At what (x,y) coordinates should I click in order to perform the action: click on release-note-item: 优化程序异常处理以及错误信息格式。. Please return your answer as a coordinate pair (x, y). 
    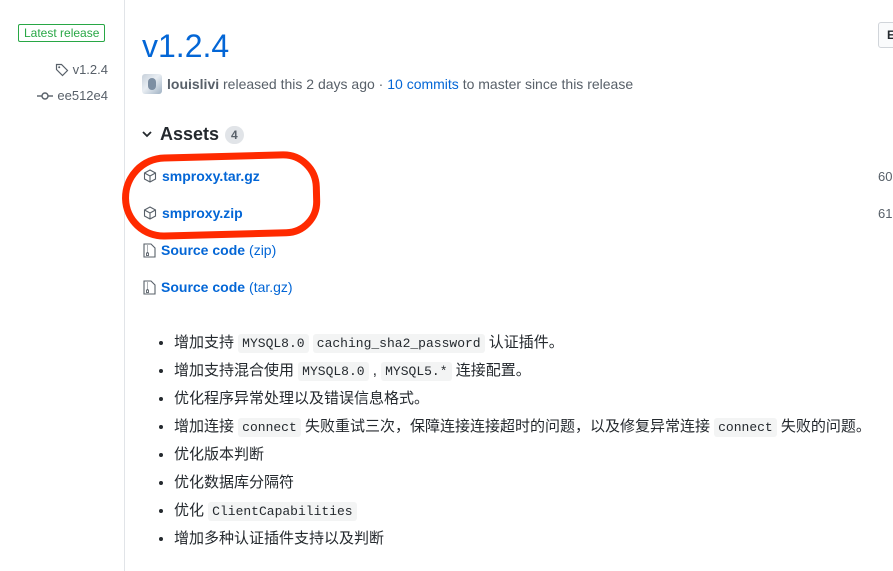
    Looking at the image, I should click on (533, 400).